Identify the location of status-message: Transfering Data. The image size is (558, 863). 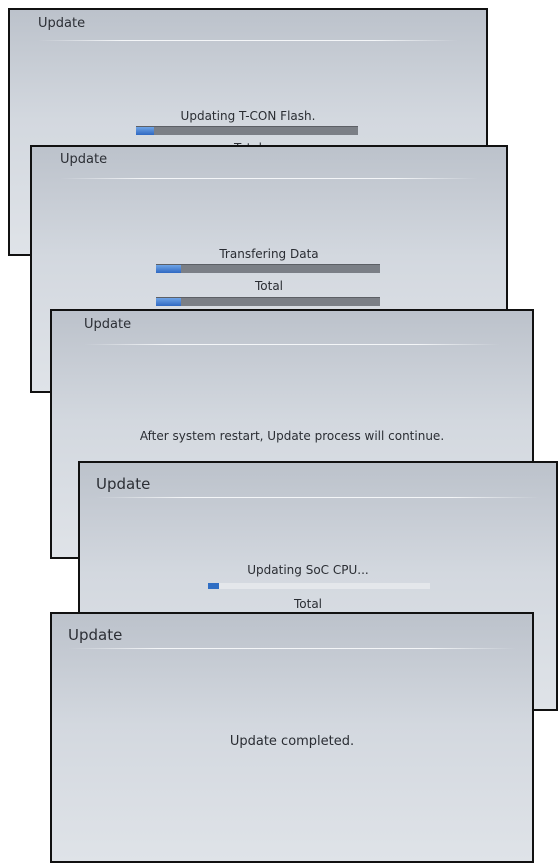
(269, 254).